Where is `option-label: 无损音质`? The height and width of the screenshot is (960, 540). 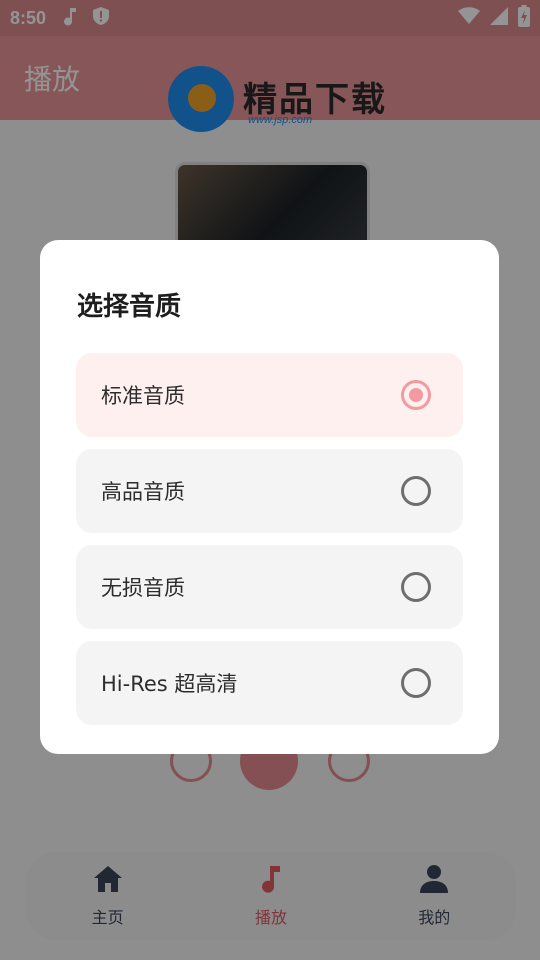 option-label: 无损音质 is located at coordinates (143, 588).